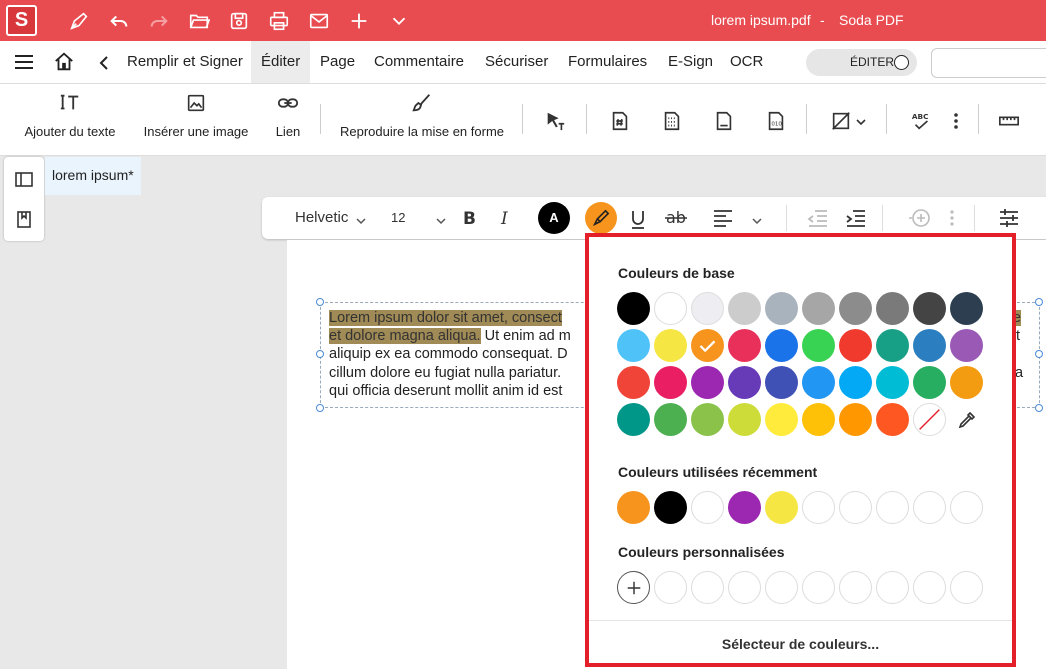 The image size is (1046, 669). Describe the element at coordinates (554, 218) in the screenshot. I see `text-color-button: A` at that location.